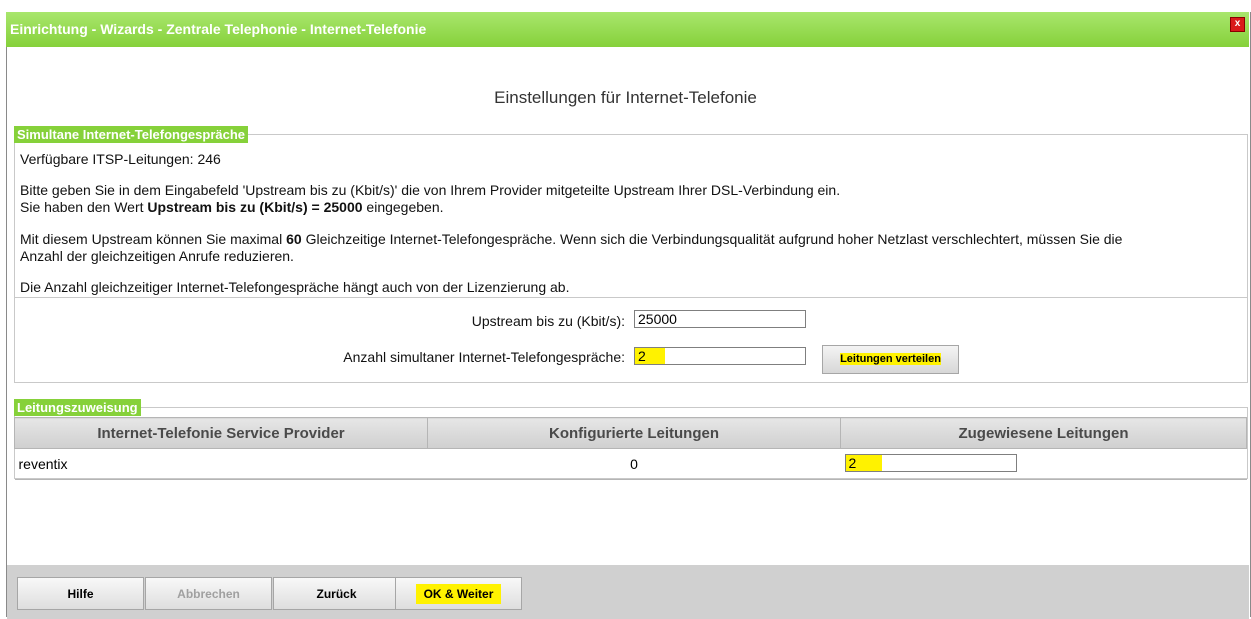 This screenshot has width=1251, height=619. Describe the element at coordinates (255, 207) in the screenshot. I see `entered-value-bold: Upstream bis zu (Kbit/s) = 25000` at that location.